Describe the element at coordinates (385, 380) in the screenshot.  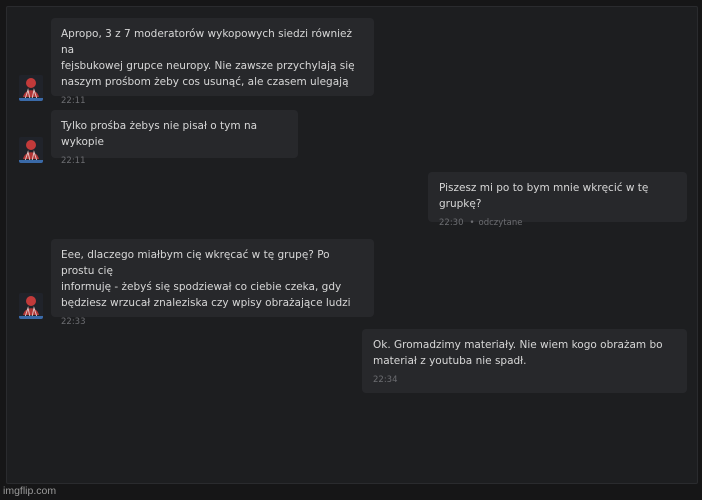
I see `message-time: 22:34` at that location.